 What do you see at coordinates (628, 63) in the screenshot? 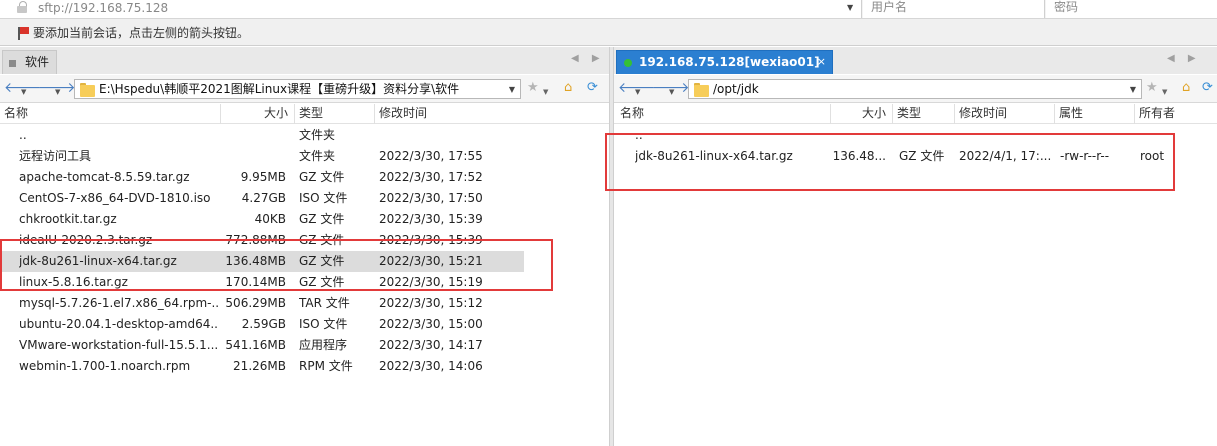
I see `connected-status-icon` at bounding box center [628, 63].